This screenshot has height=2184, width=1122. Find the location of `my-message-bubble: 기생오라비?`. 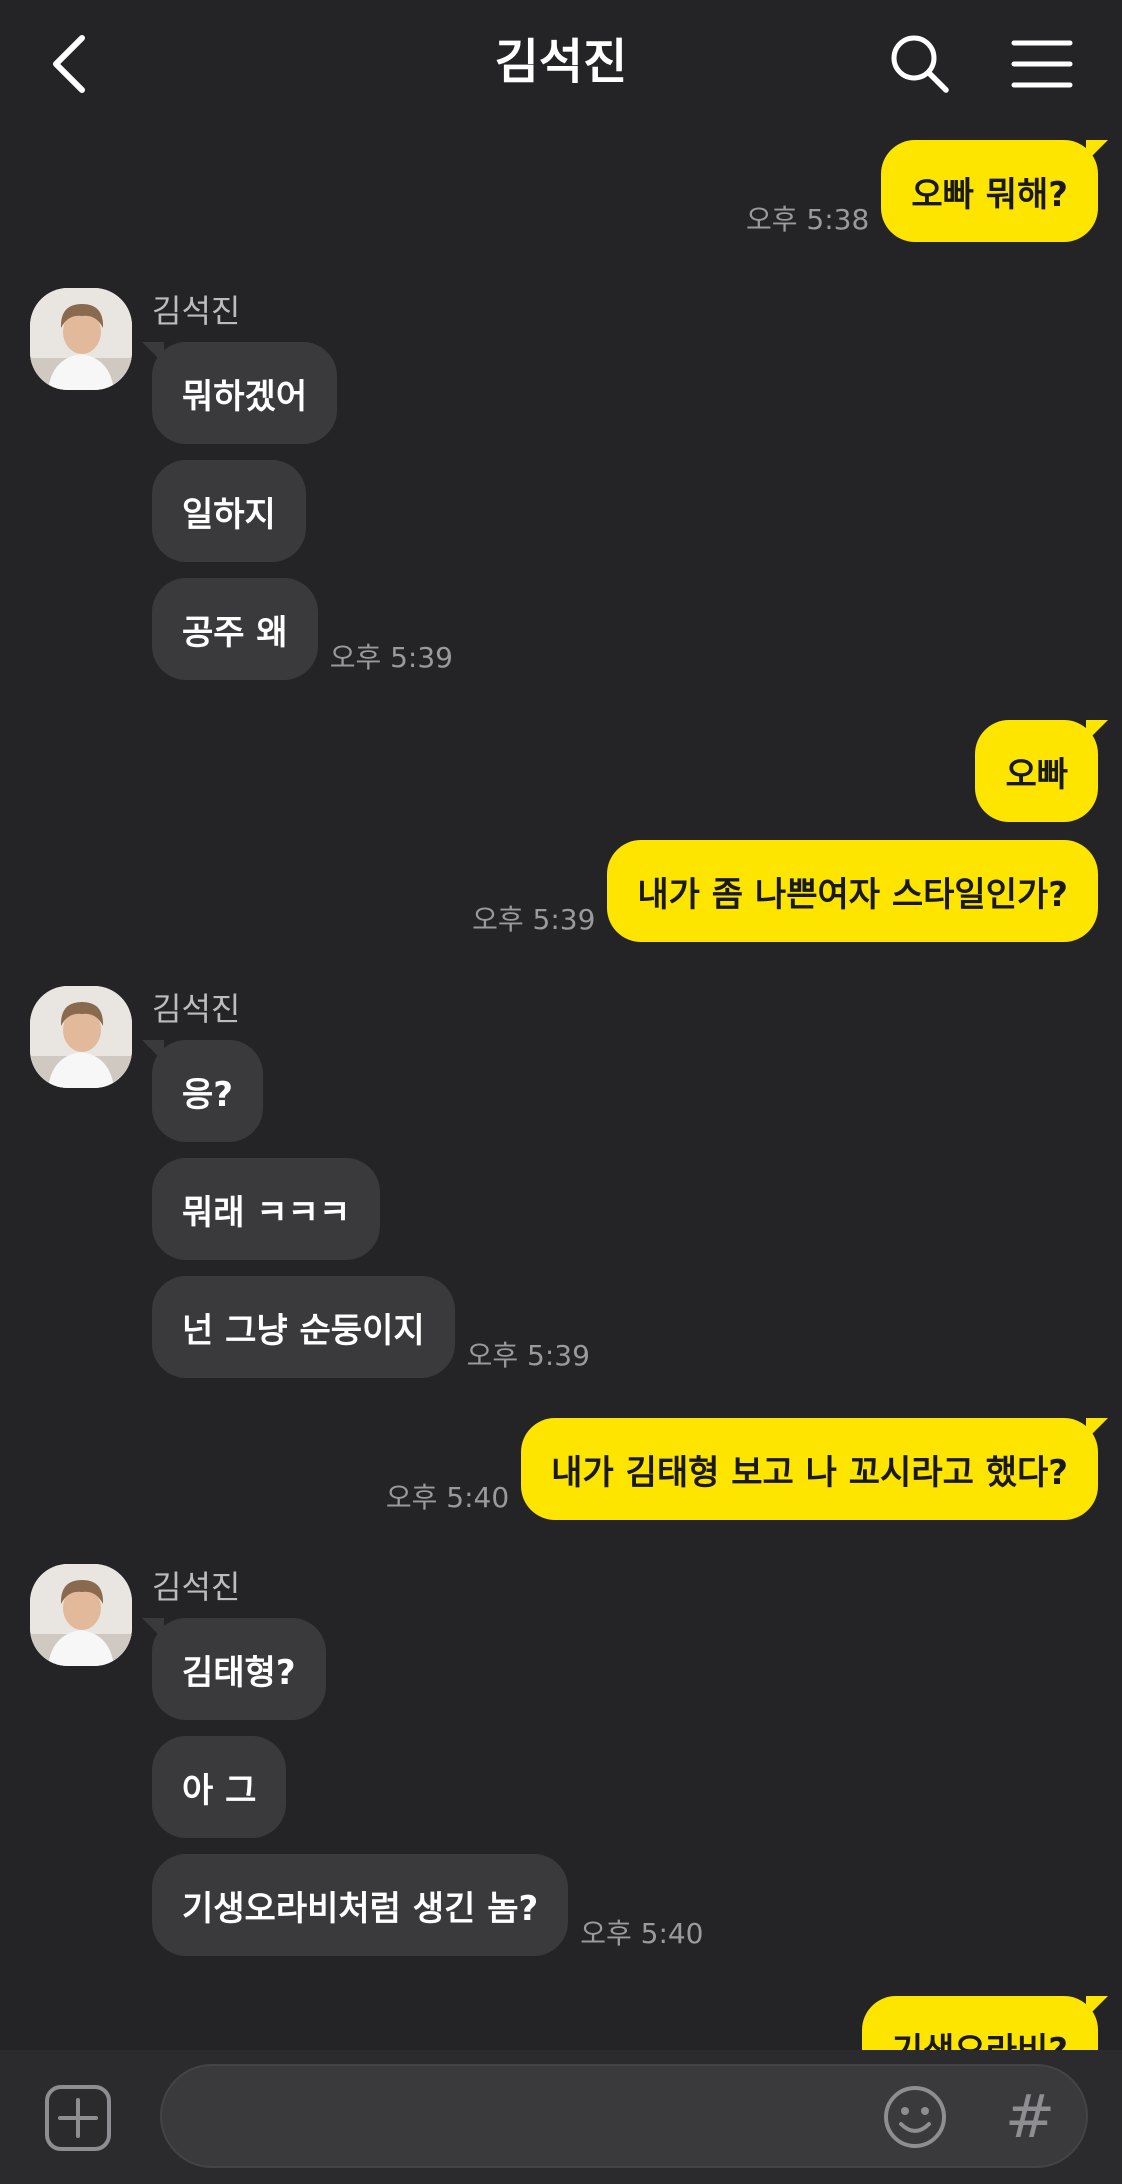

my-message-bubble: 기생오라비? is located at coordinates (985, 2023).